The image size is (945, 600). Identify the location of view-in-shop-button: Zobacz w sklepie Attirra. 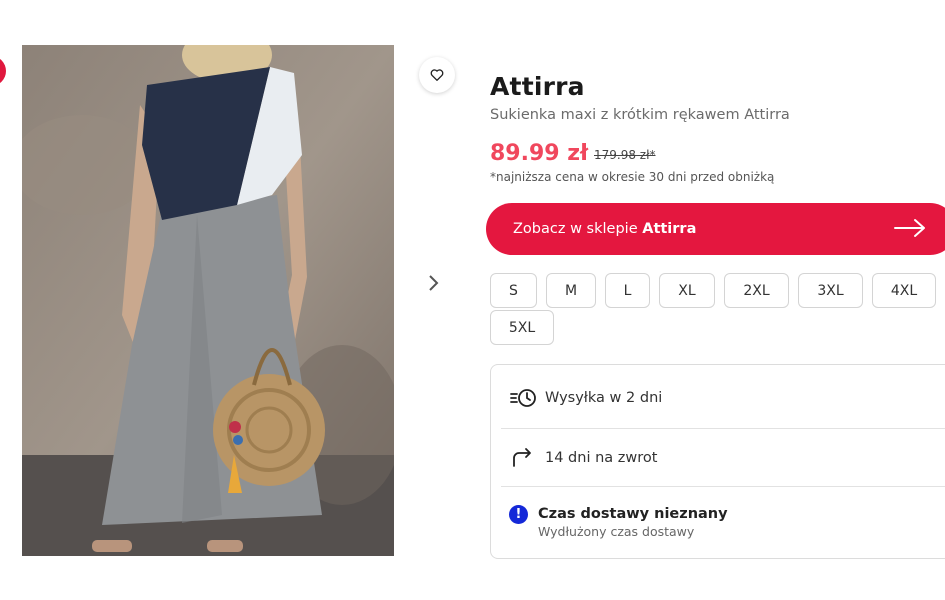
(715, 229).